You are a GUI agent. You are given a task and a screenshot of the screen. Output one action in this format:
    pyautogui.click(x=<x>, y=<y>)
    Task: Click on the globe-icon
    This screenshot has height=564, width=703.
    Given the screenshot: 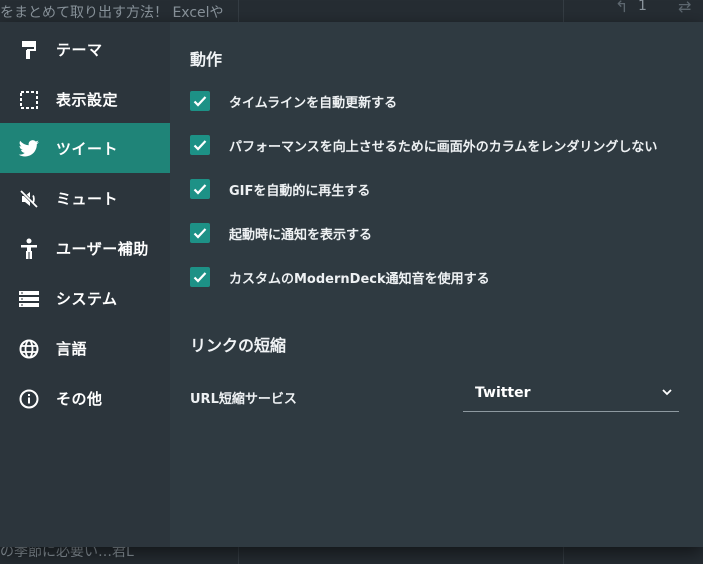 What is the action you would take?
    pyautogui.click(x=29, y=349)
    